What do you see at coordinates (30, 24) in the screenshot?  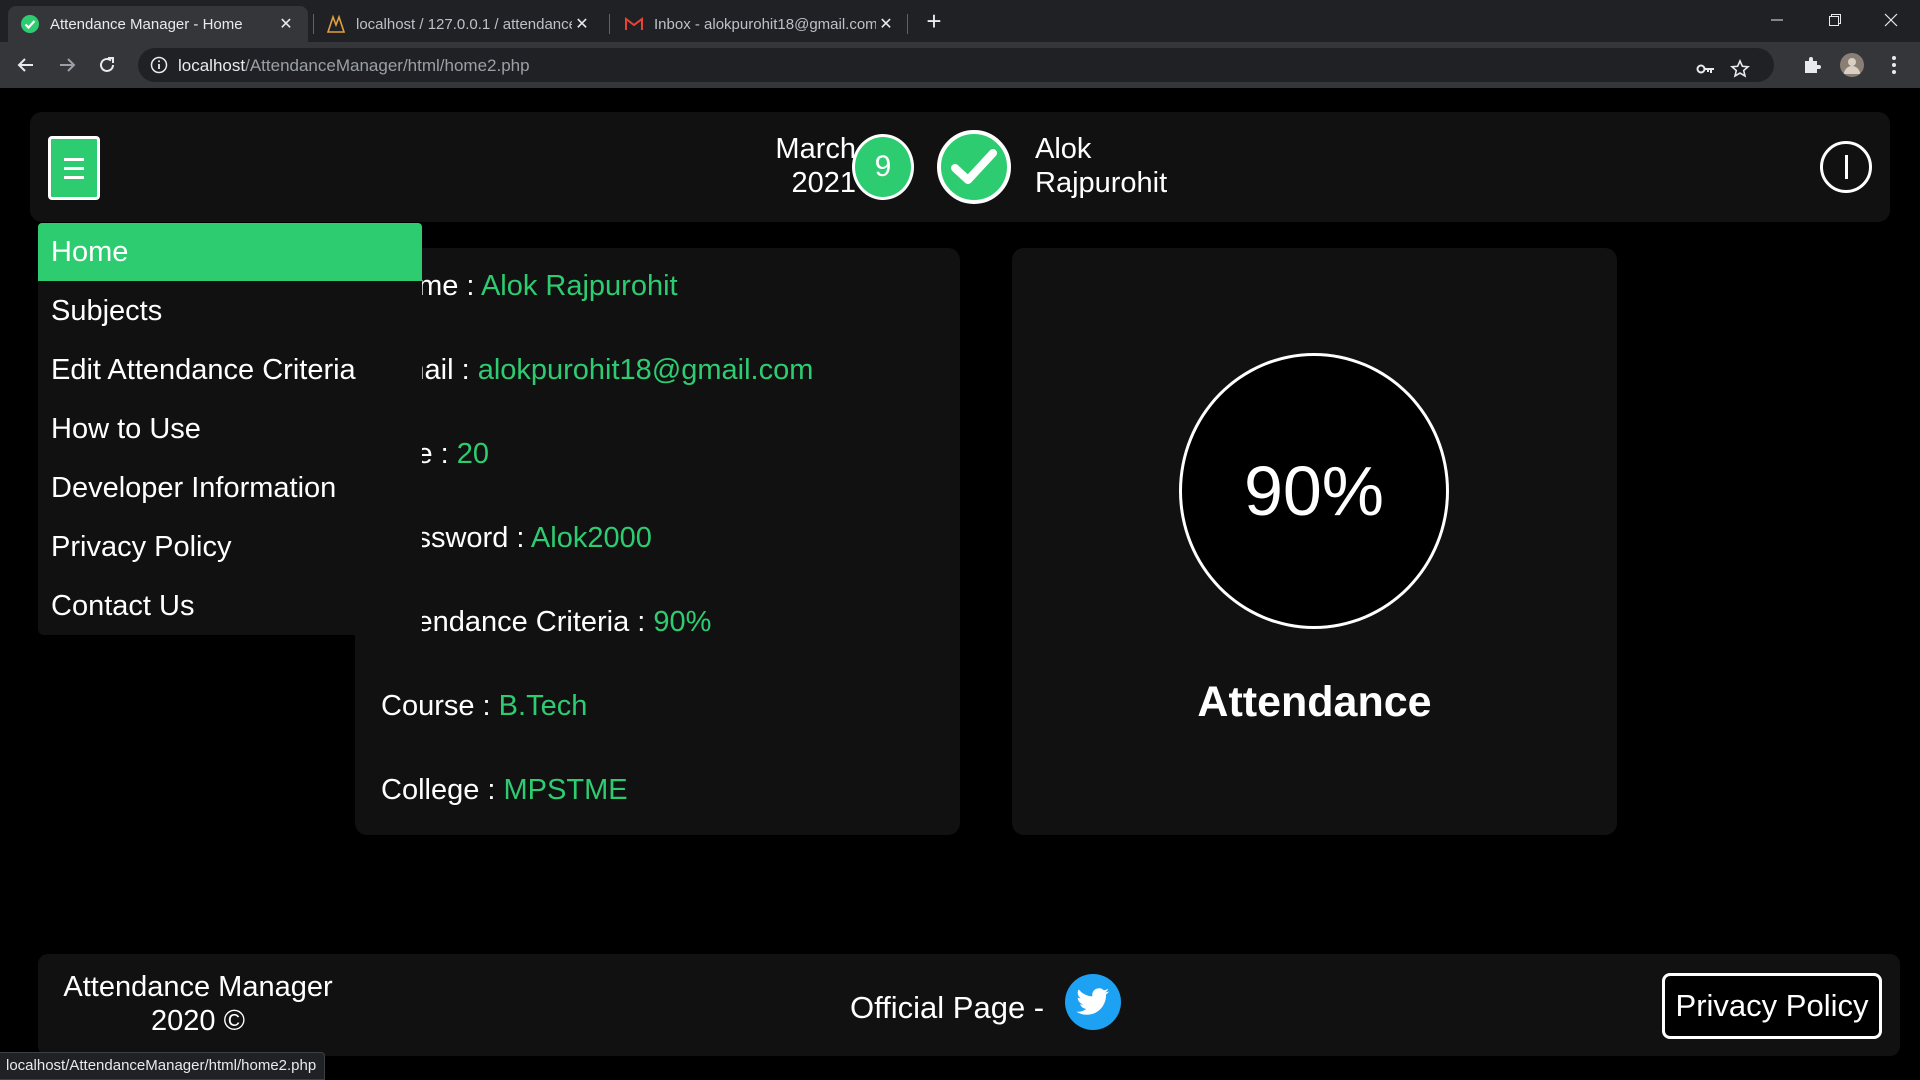 I see `green-check-favicon-icon` at bounding box center [30, 24].